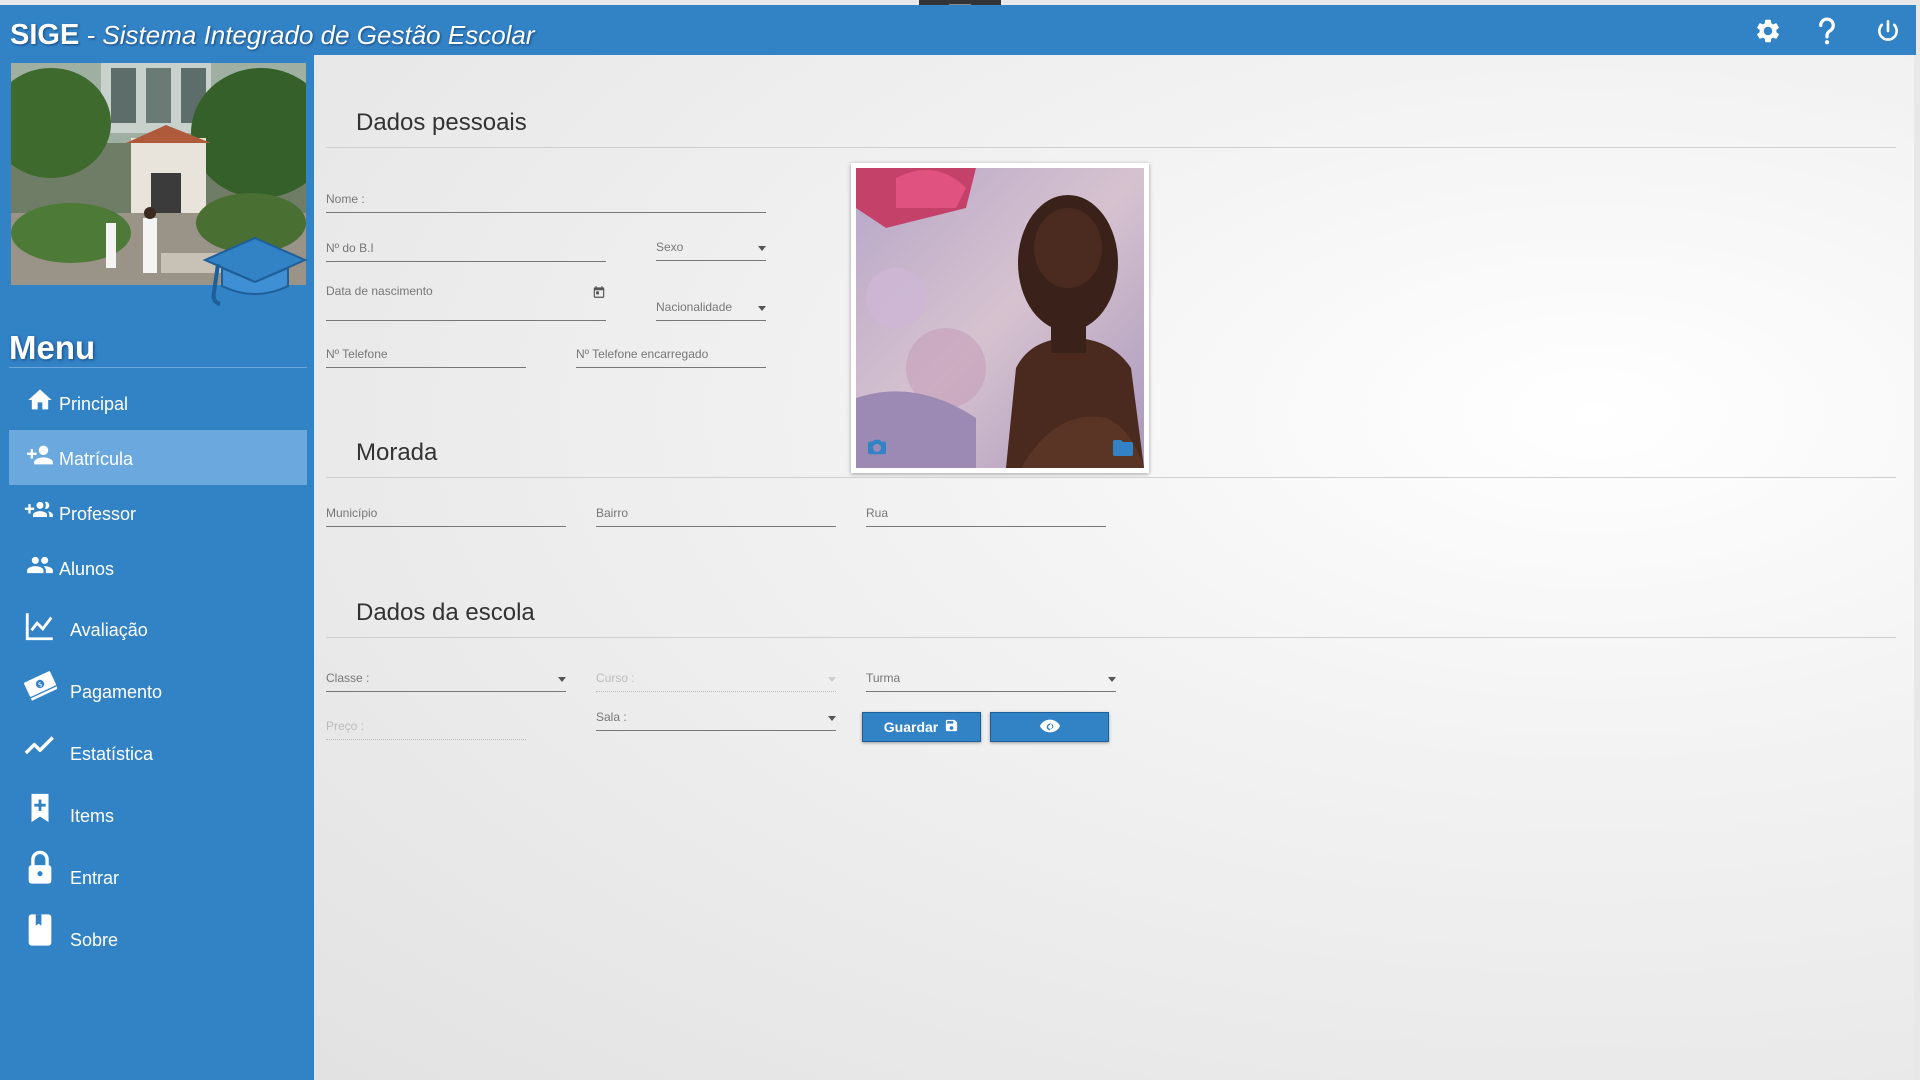 This screenshot has height=1080, width=1920. What do you see at coordinates (877, 449) in the screenshot?
I see `camera-icon` at bounding box center [877, 449].